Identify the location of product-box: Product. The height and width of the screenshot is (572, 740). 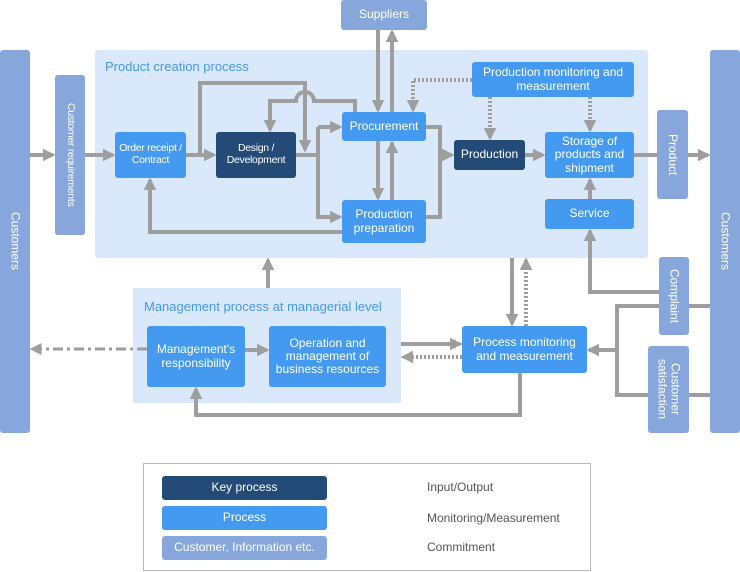
(672, 154).